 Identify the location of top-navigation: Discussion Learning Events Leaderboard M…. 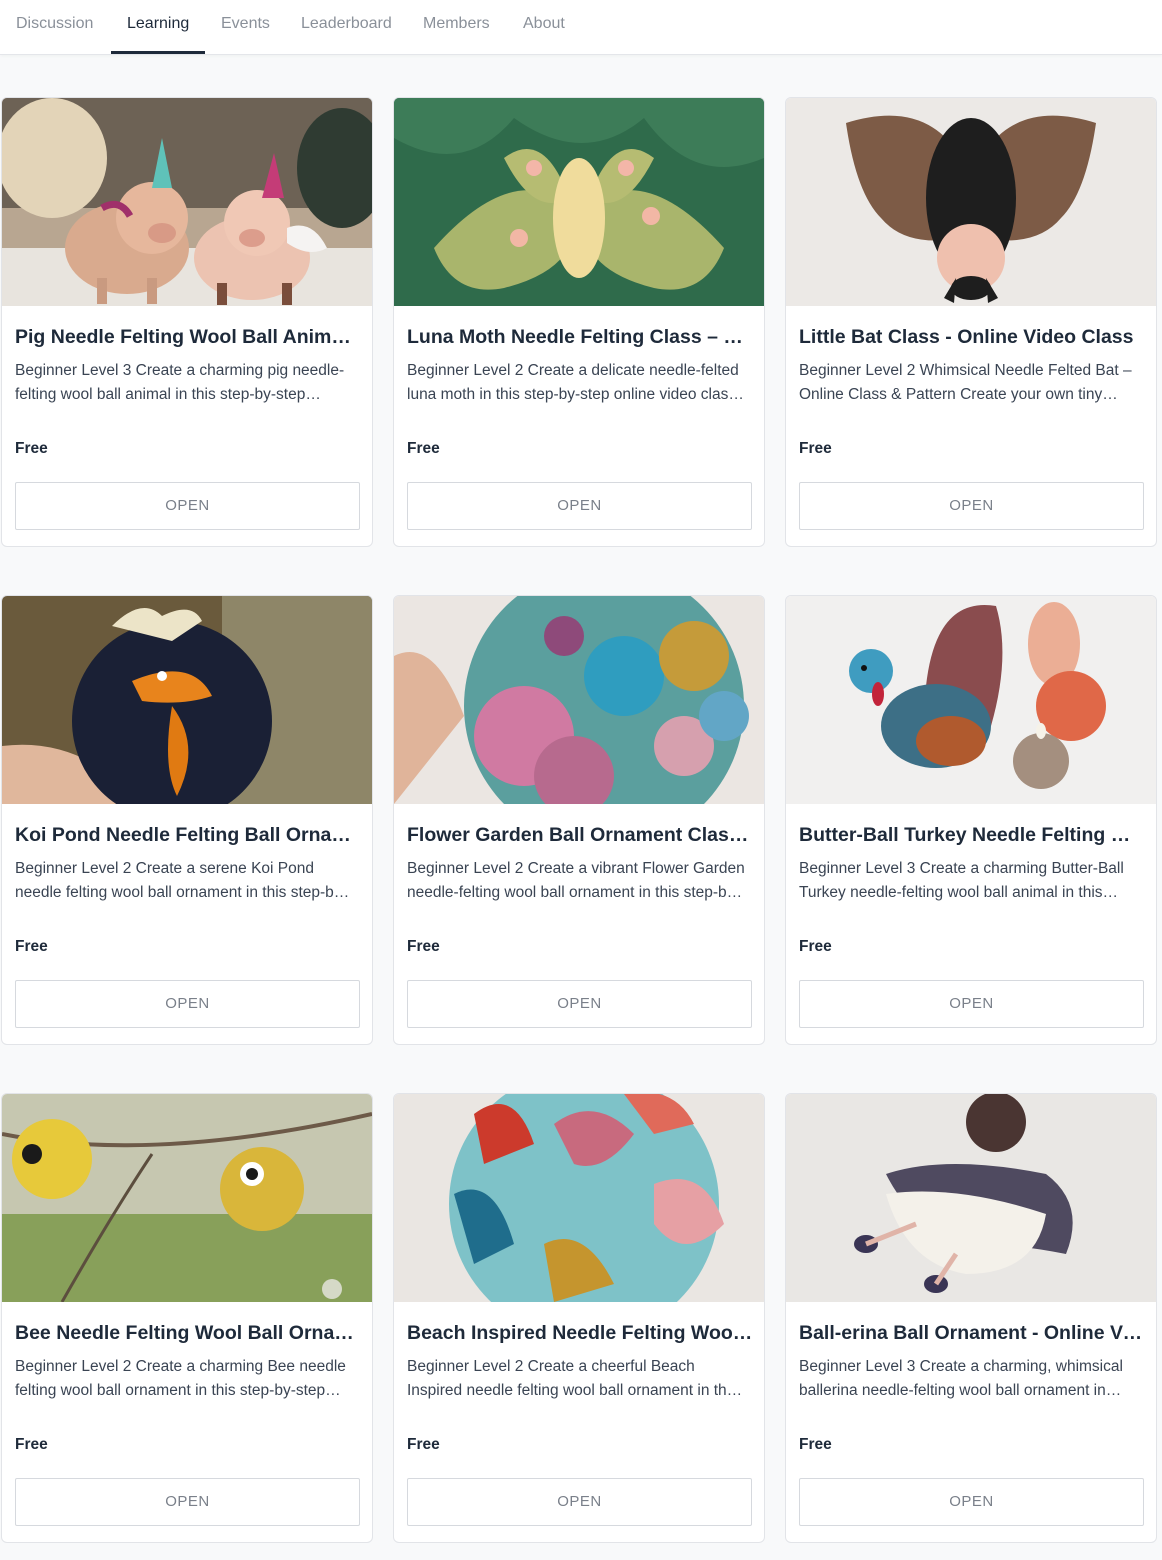
(581, 27).